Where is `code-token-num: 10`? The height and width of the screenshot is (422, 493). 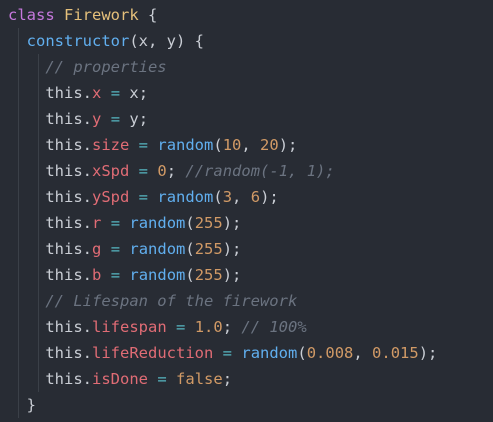
code-token-num: 10 is located at coordinates (232, 145).